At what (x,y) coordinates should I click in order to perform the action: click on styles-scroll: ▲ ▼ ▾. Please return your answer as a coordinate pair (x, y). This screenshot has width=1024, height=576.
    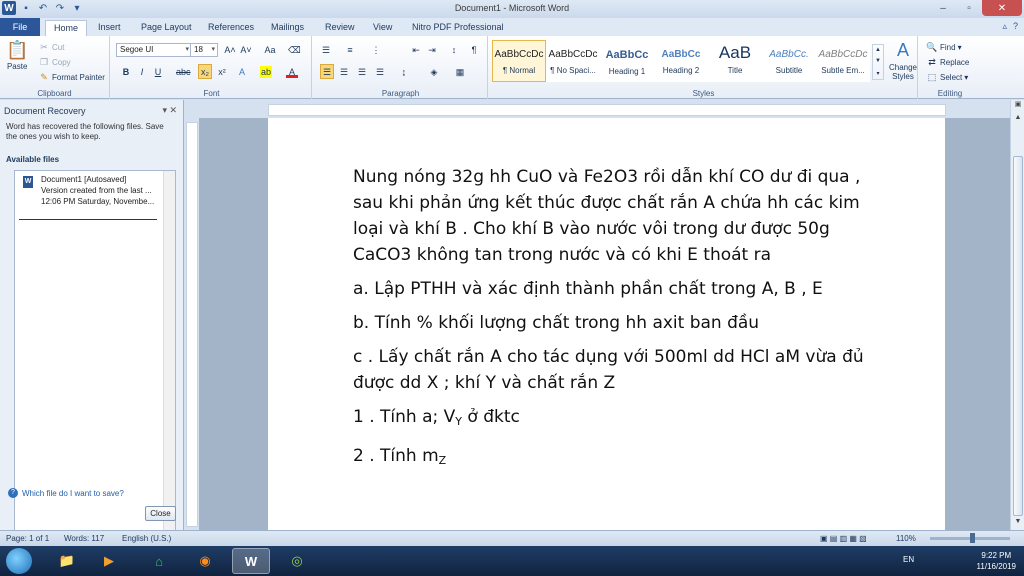
    Looking at the image, I should click on (878, 62).